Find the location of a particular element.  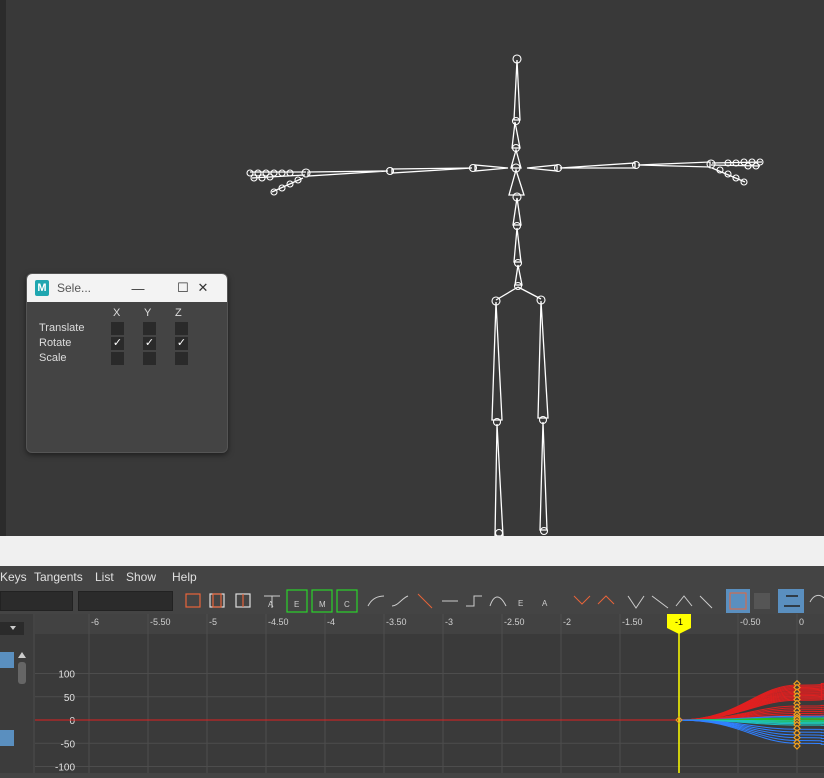

menu-tangents: Tangents is located at coordinates (58, 577).